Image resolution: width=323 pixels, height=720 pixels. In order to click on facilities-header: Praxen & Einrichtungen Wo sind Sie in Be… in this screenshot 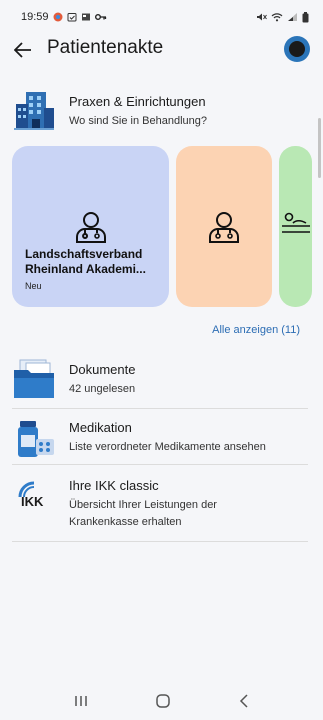, I will do `click(162, 112)`.